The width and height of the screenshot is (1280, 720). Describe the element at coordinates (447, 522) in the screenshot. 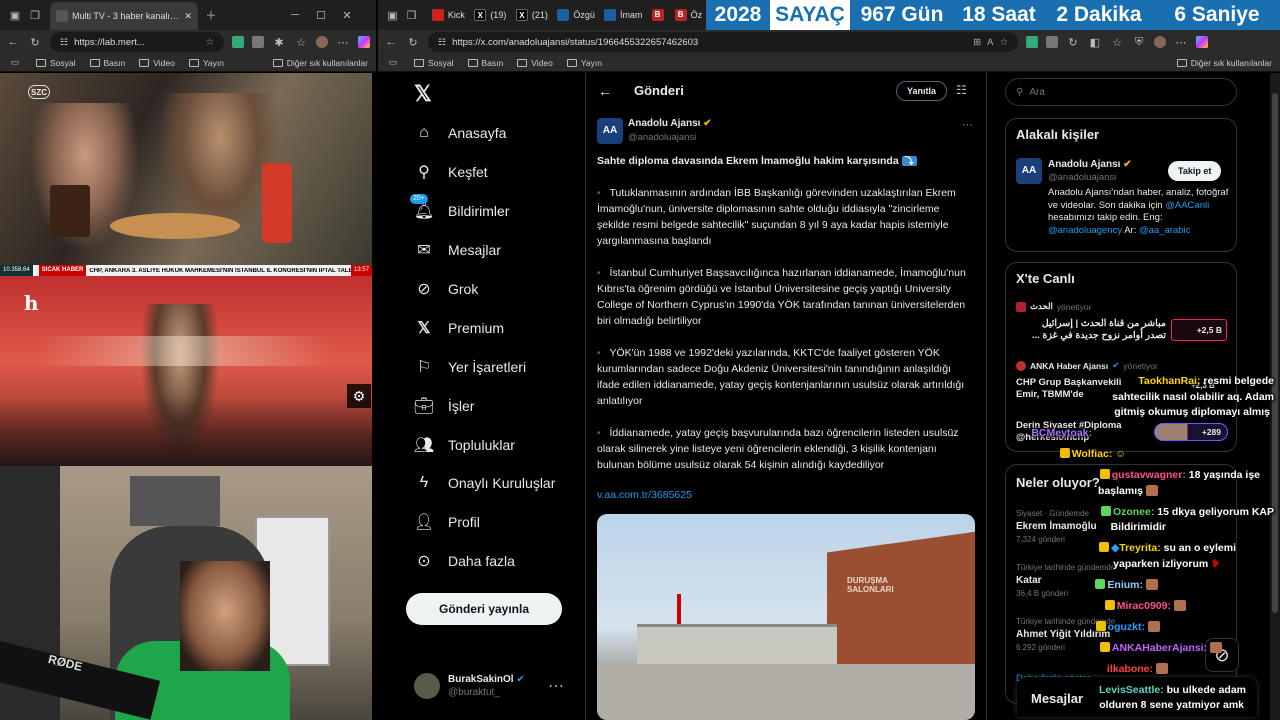

I see `nav-item-profile: 👤︎ Profil` at that location.